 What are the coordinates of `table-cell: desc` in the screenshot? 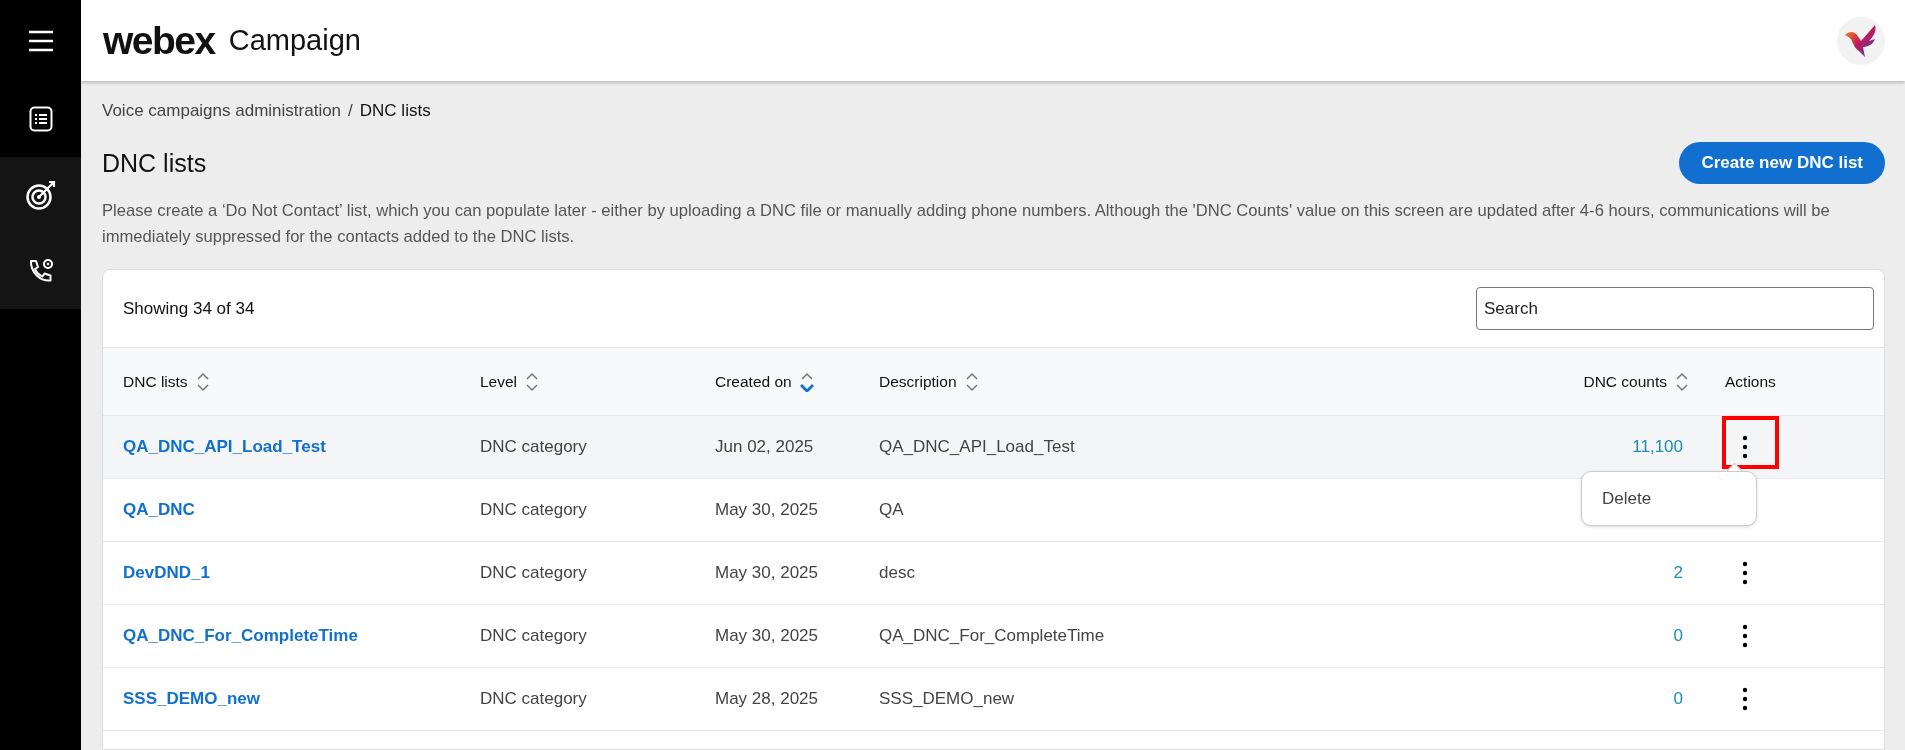 It's located at (897, 573).